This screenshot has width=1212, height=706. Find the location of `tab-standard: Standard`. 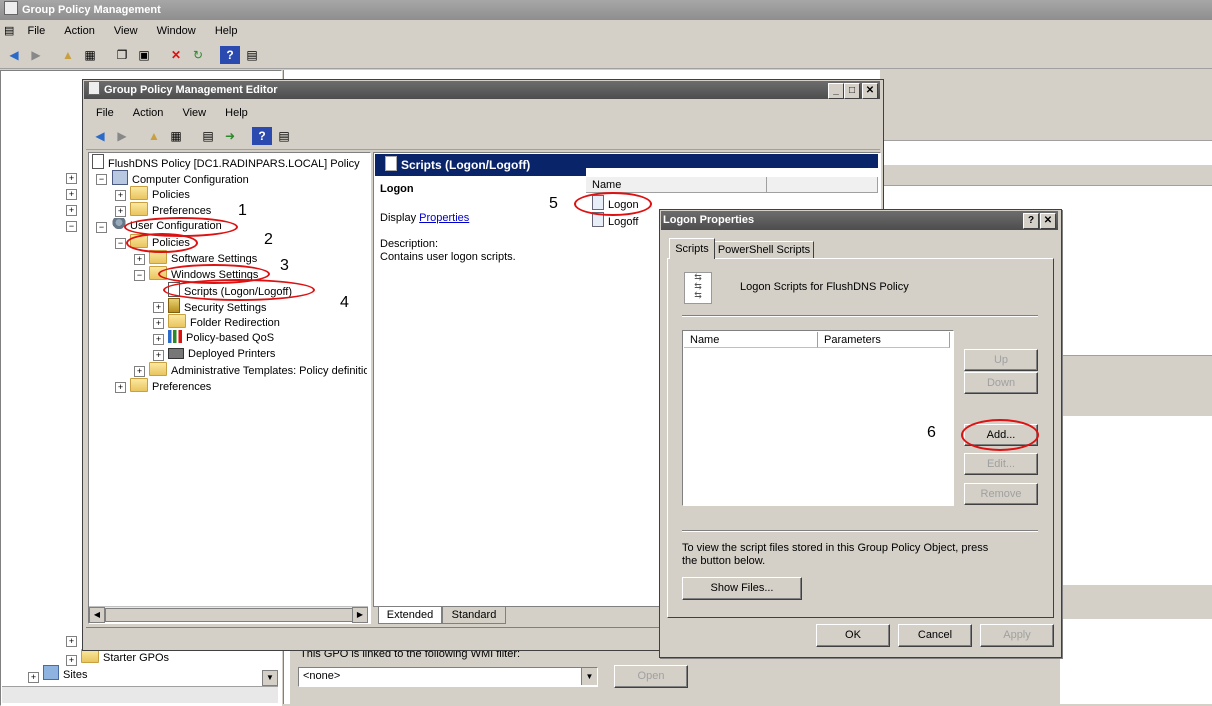

tab-standard: Standard is located at coordinates (474, 615).